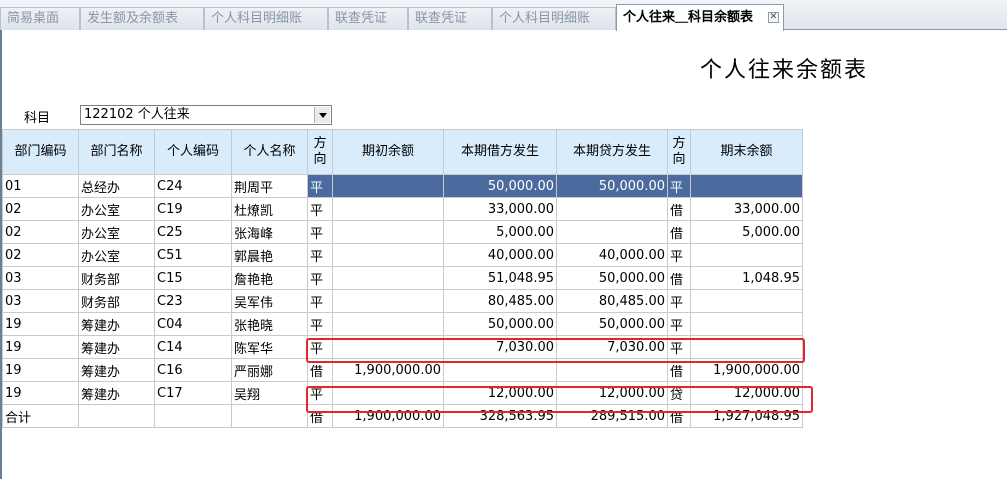  What do you see at coordinates (402, 347) in the screenshot?
I see `table-row: 19 筹建办 C14 陈军华平 7,030.00 7,030.00 平` at bounding box center [402, 347].